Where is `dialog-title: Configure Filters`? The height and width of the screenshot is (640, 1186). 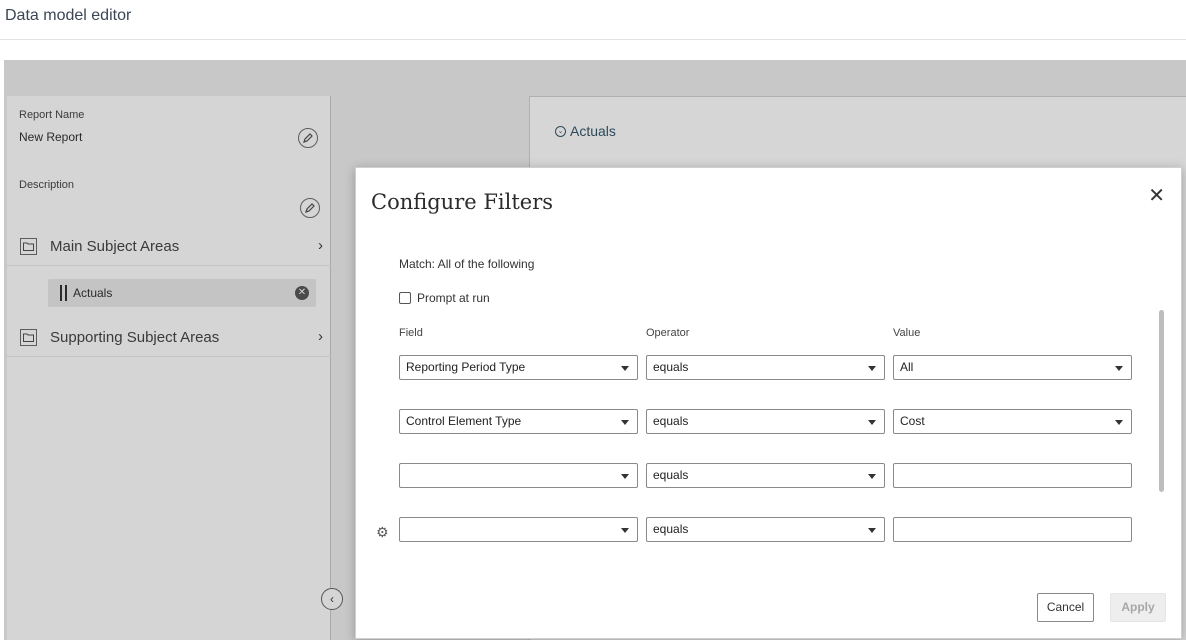 dialog-title: Configure Filters is located at coordinates (462, 202).